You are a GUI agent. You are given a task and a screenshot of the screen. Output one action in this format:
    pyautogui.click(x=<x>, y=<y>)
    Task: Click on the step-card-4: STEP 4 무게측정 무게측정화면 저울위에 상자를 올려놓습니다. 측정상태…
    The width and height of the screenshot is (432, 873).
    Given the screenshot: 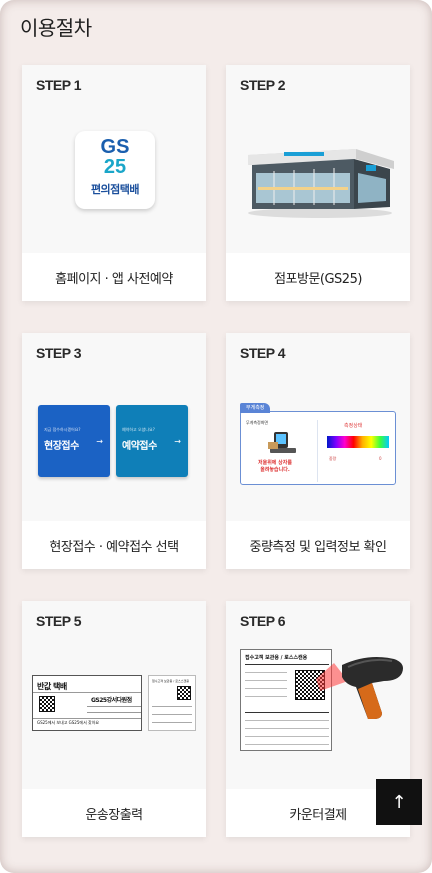 What is the action you would take?
    pyautogui.click(x=318, y=451)
    